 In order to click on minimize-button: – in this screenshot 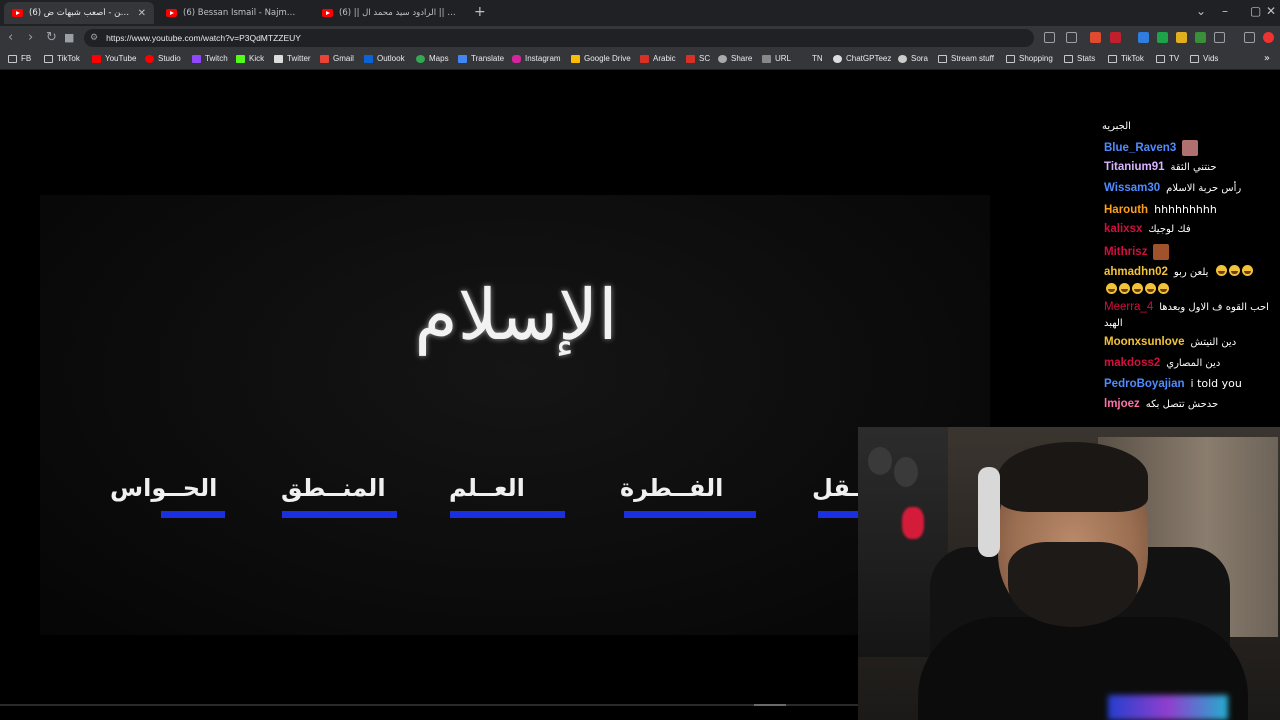, I will do `click(1225, 11)`.